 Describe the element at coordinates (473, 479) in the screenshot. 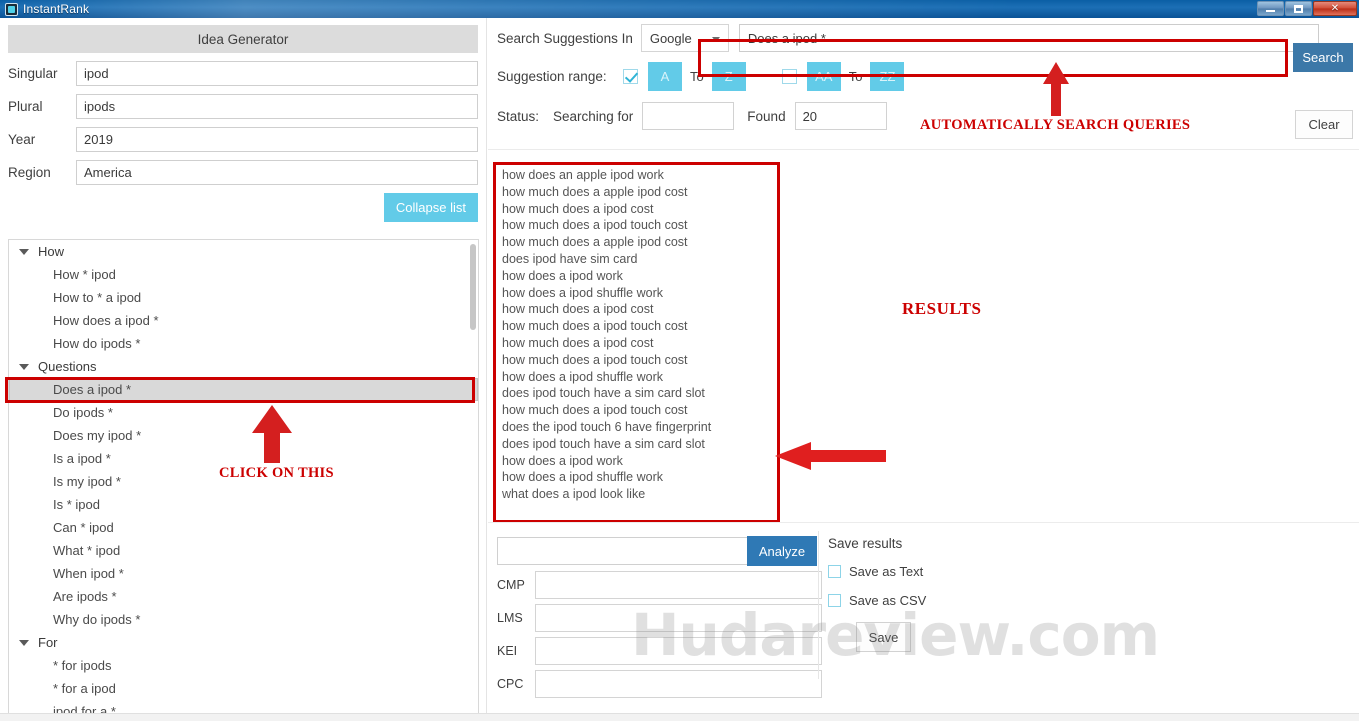

I see `tree-scrollbar` at that location.